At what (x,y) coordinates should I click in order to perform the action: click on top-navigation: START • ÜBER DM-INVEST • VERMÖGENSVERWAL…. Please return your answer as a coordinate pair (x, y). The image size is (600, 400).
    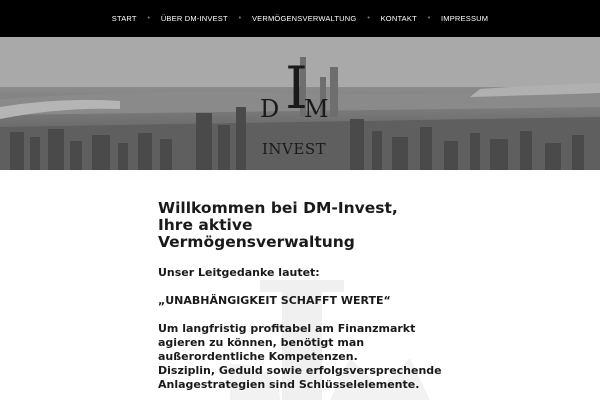
    Looking at the image, I should click on (300, 18).